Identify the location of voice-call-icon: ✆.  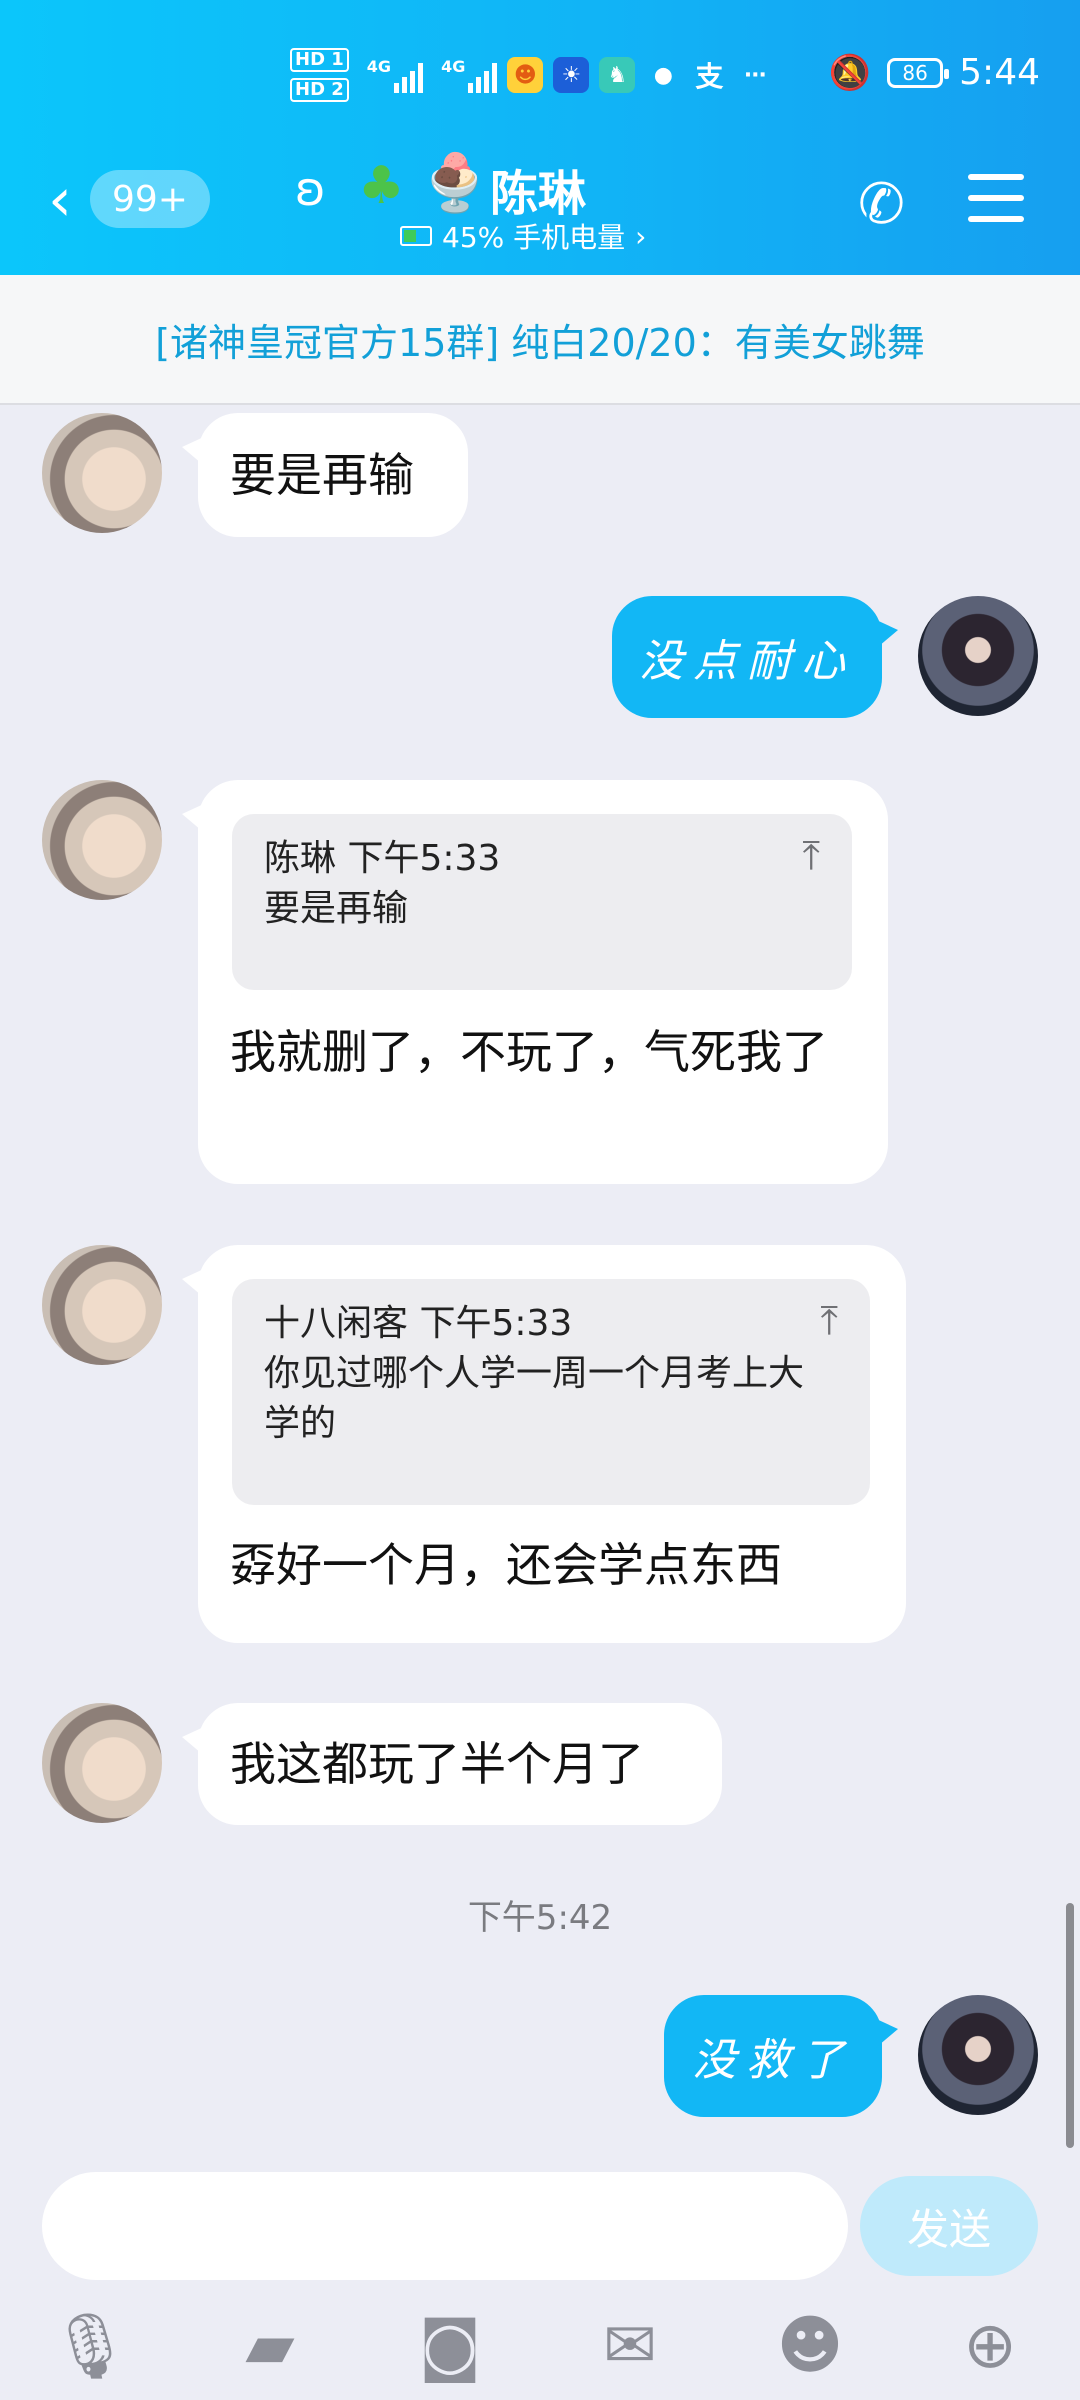
(881, 204).